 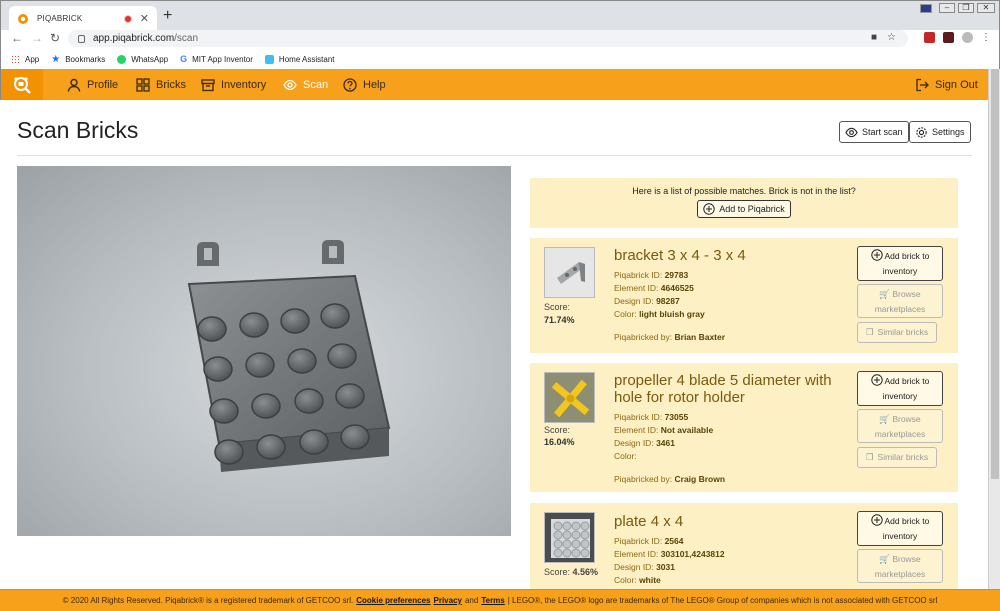 I want to click on propeller-thumbnail-image, so click(x=569, y=397).